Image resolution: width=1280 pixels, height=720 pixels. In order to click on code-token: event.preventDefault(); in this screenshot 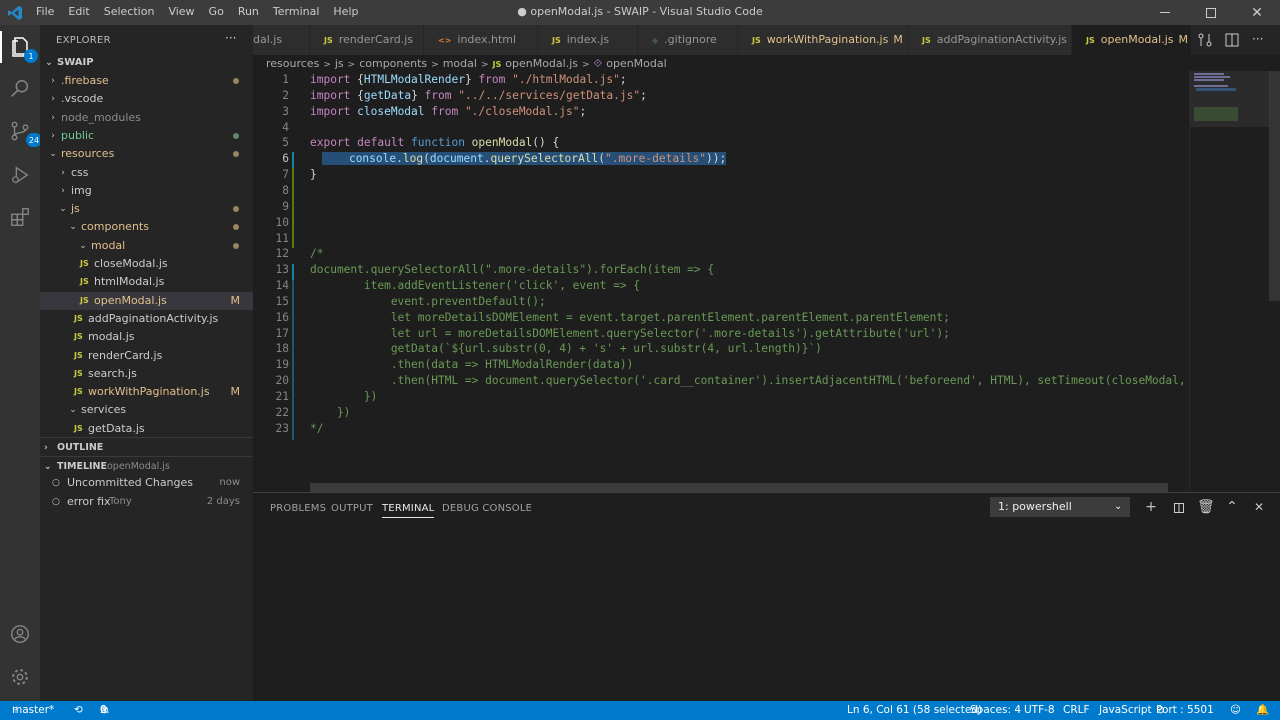, I will do `click(428, 301)`.